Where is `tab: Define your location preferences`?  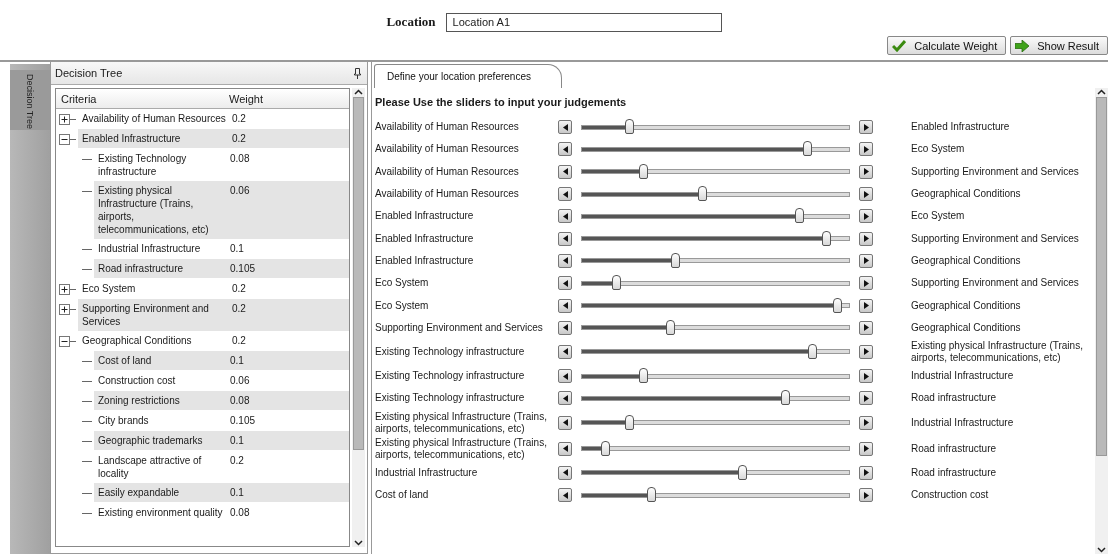
tab: Define your location preferences is located at coordinates (468, 76).